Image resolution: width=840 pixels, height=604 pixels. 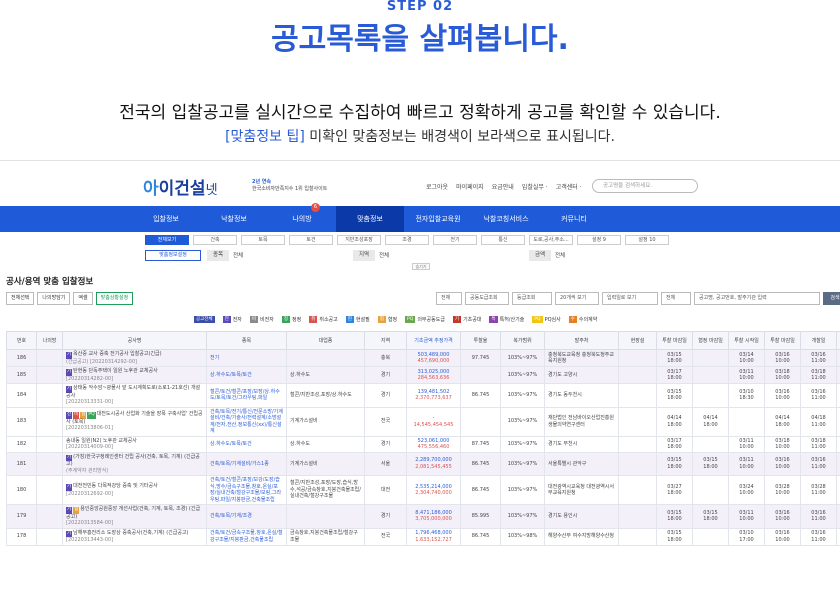 I want to click on date-cell: 03/15 18:00, so click(x=674, y=463).